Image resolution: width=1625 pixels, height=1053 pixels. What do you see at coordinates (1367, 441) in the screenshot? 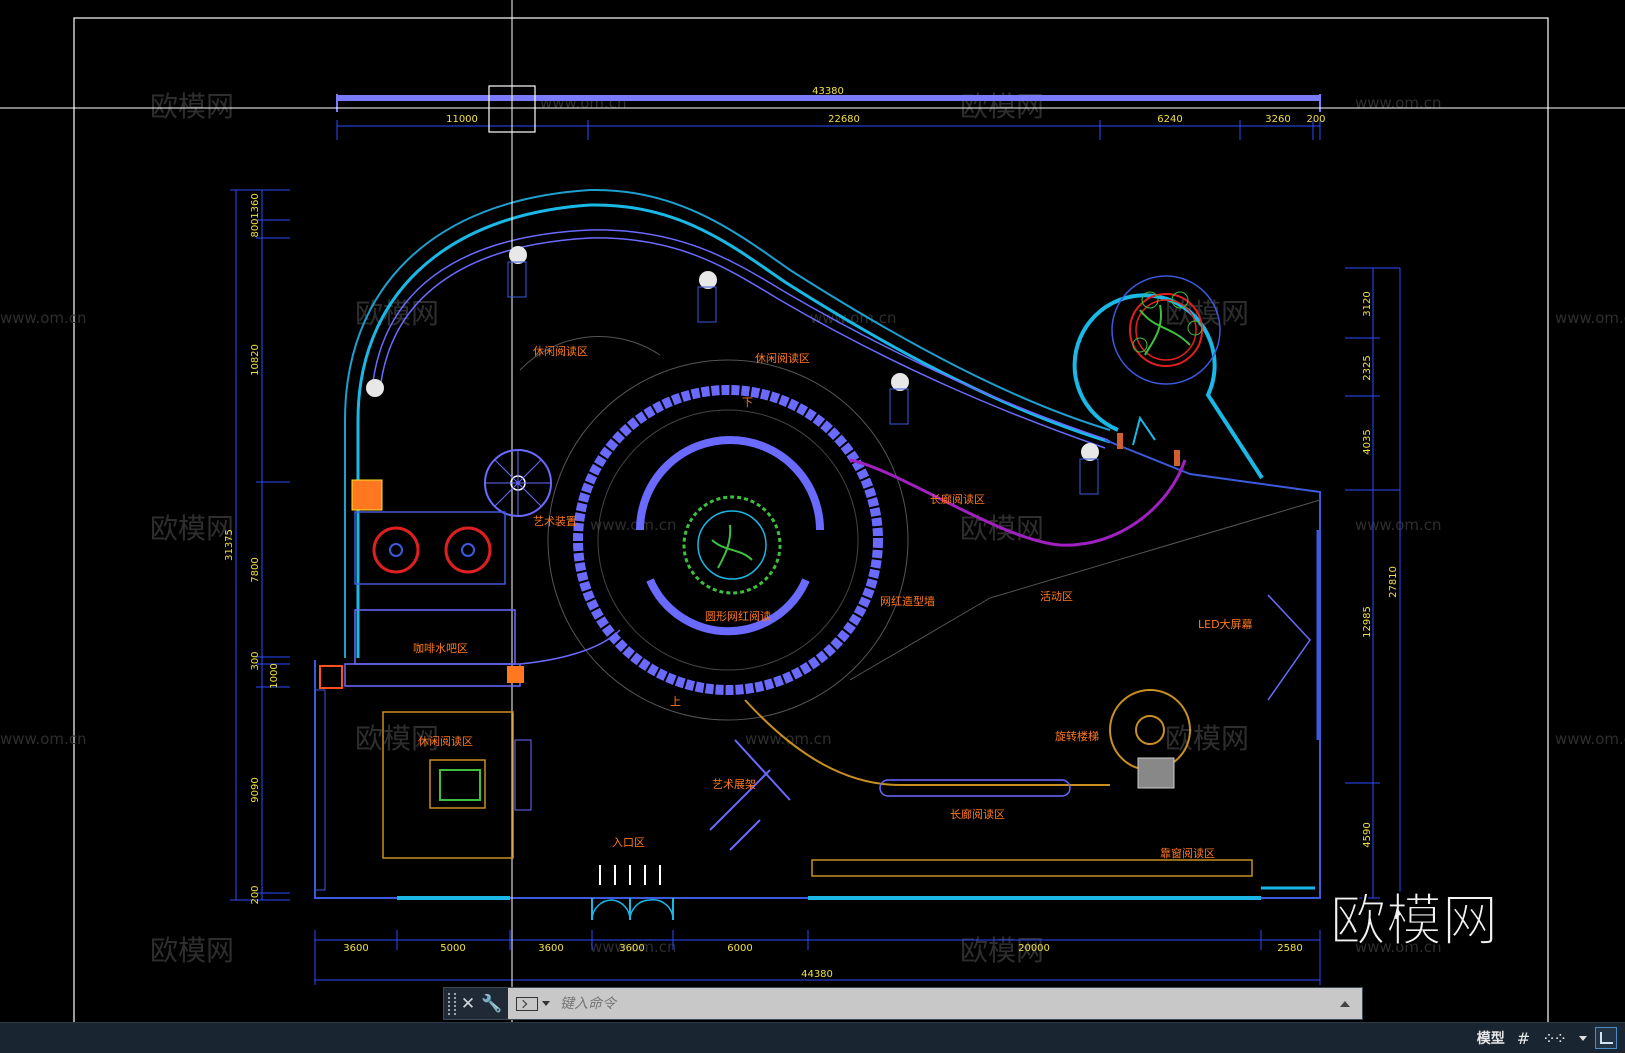
I see `svg-text: 4035` at bounding box center [1367, 441].